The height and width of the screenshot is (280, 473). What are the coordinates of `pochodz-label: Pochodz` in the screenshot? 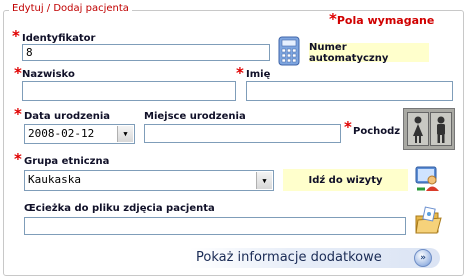 It's located at (377, 131).